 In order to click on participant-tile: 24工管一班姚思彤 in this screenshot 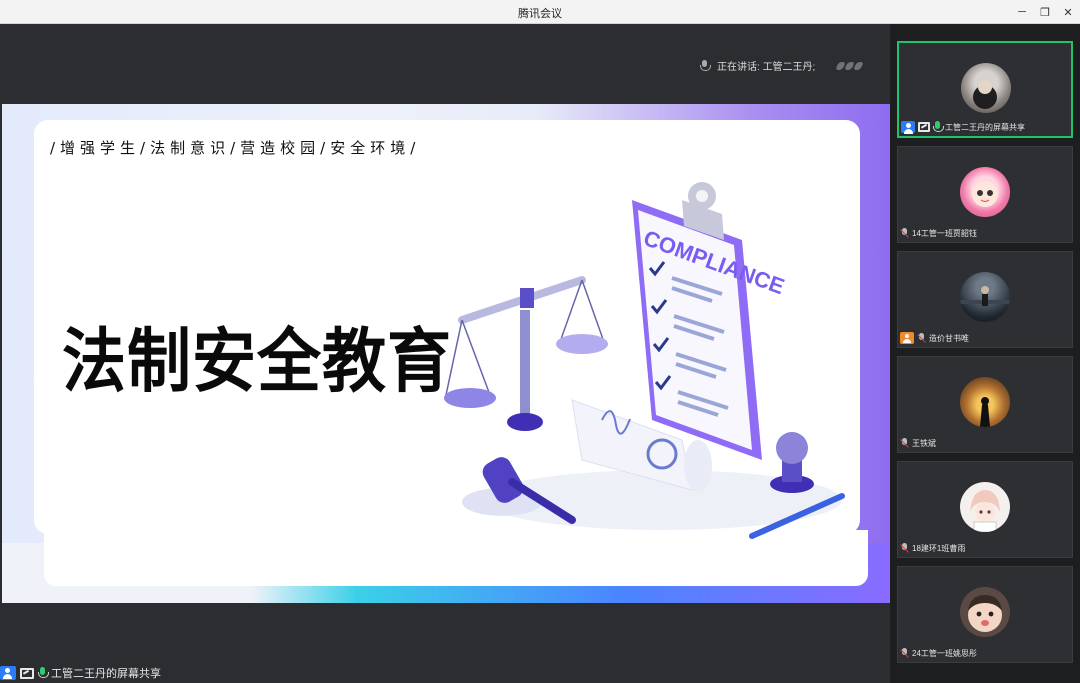, I will do `click(985, 614)`.